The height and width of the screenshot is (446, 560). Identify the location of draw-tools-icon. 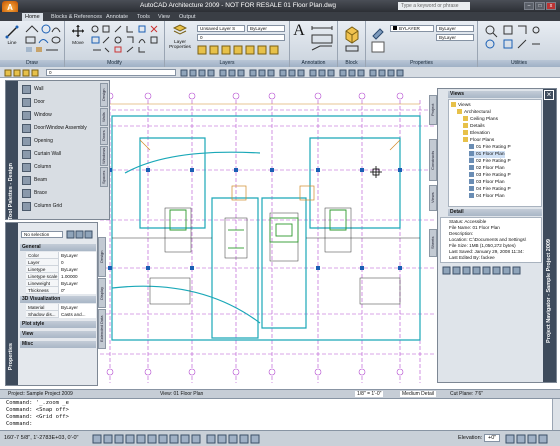
(43, 39).